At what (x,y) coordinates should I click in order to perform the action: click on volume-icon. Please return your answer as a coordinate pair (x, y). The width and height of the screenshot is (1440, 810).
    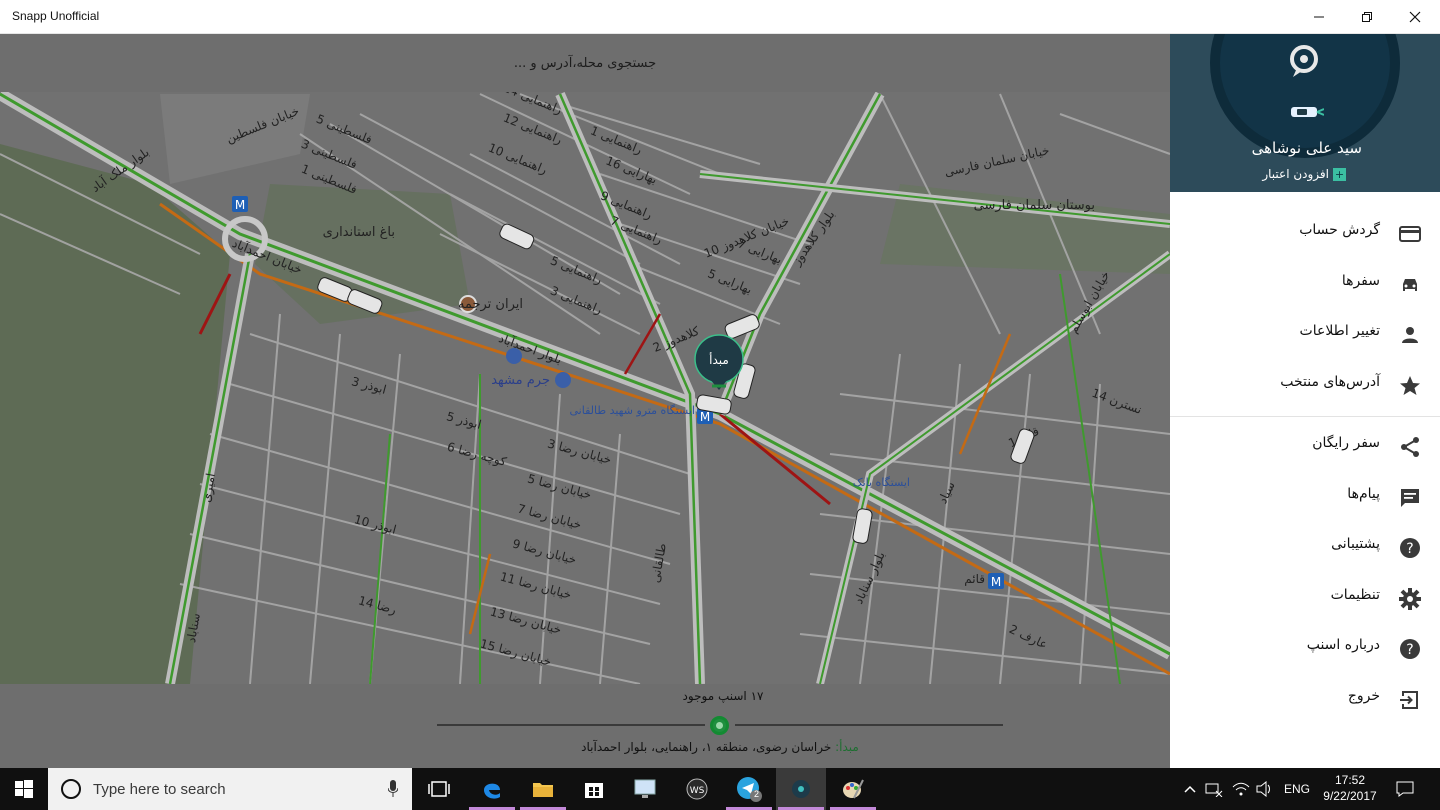
    Looking at the image, I should click on (1263, 789).